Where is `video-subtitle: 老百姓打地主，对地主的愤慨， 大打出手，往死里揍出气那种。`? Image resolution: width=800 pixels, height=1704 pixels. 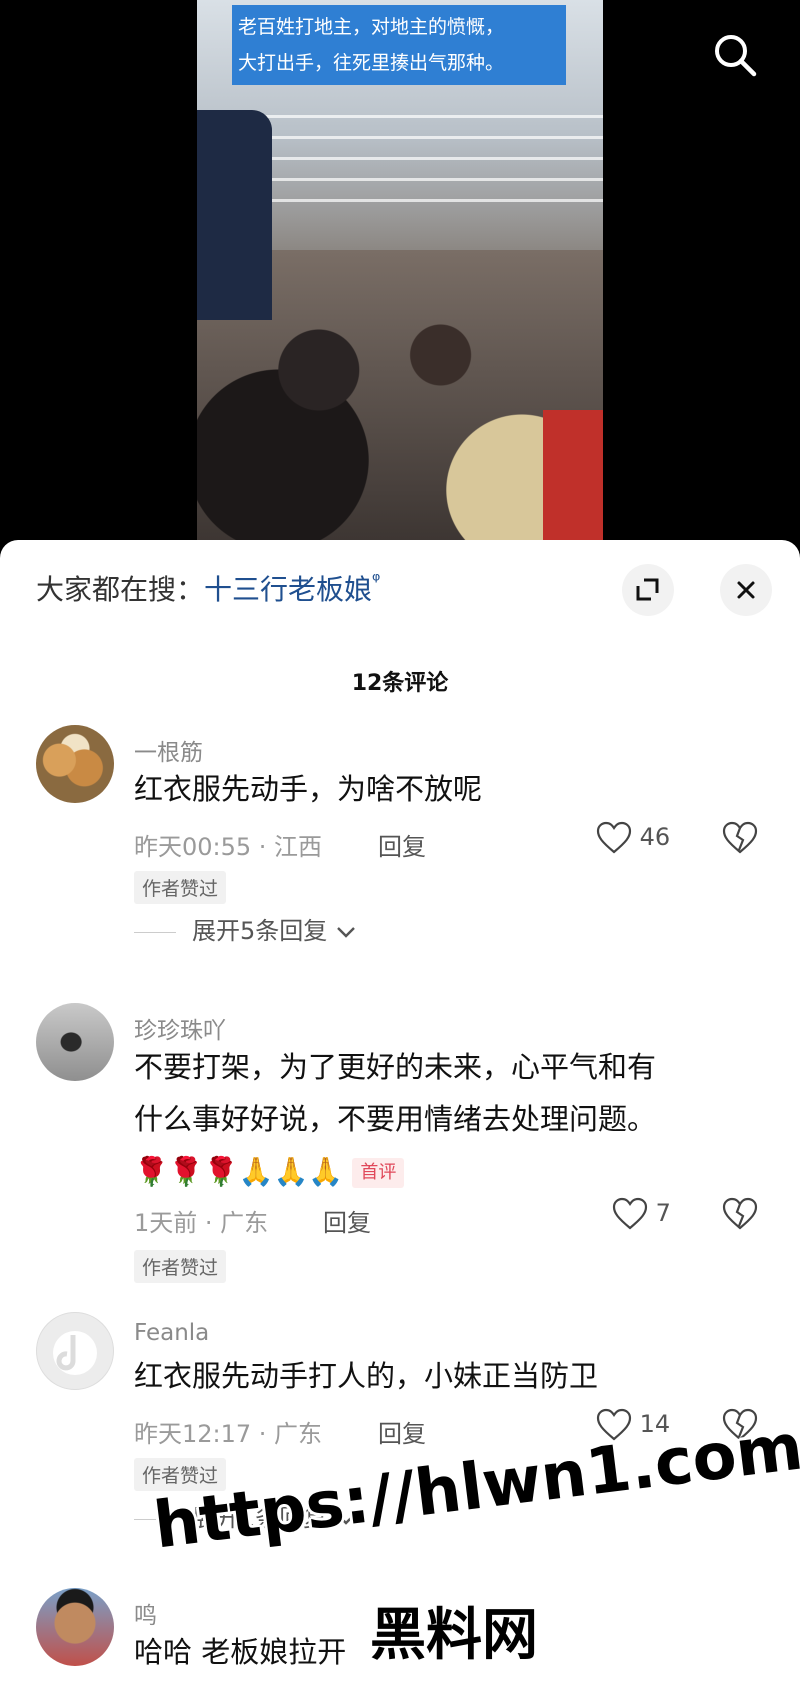
video-subtitle: 老百姓打地主，对地主的愤慨， 大打出手，往死里揍出气那种。 is located at coordinates (399, 45).